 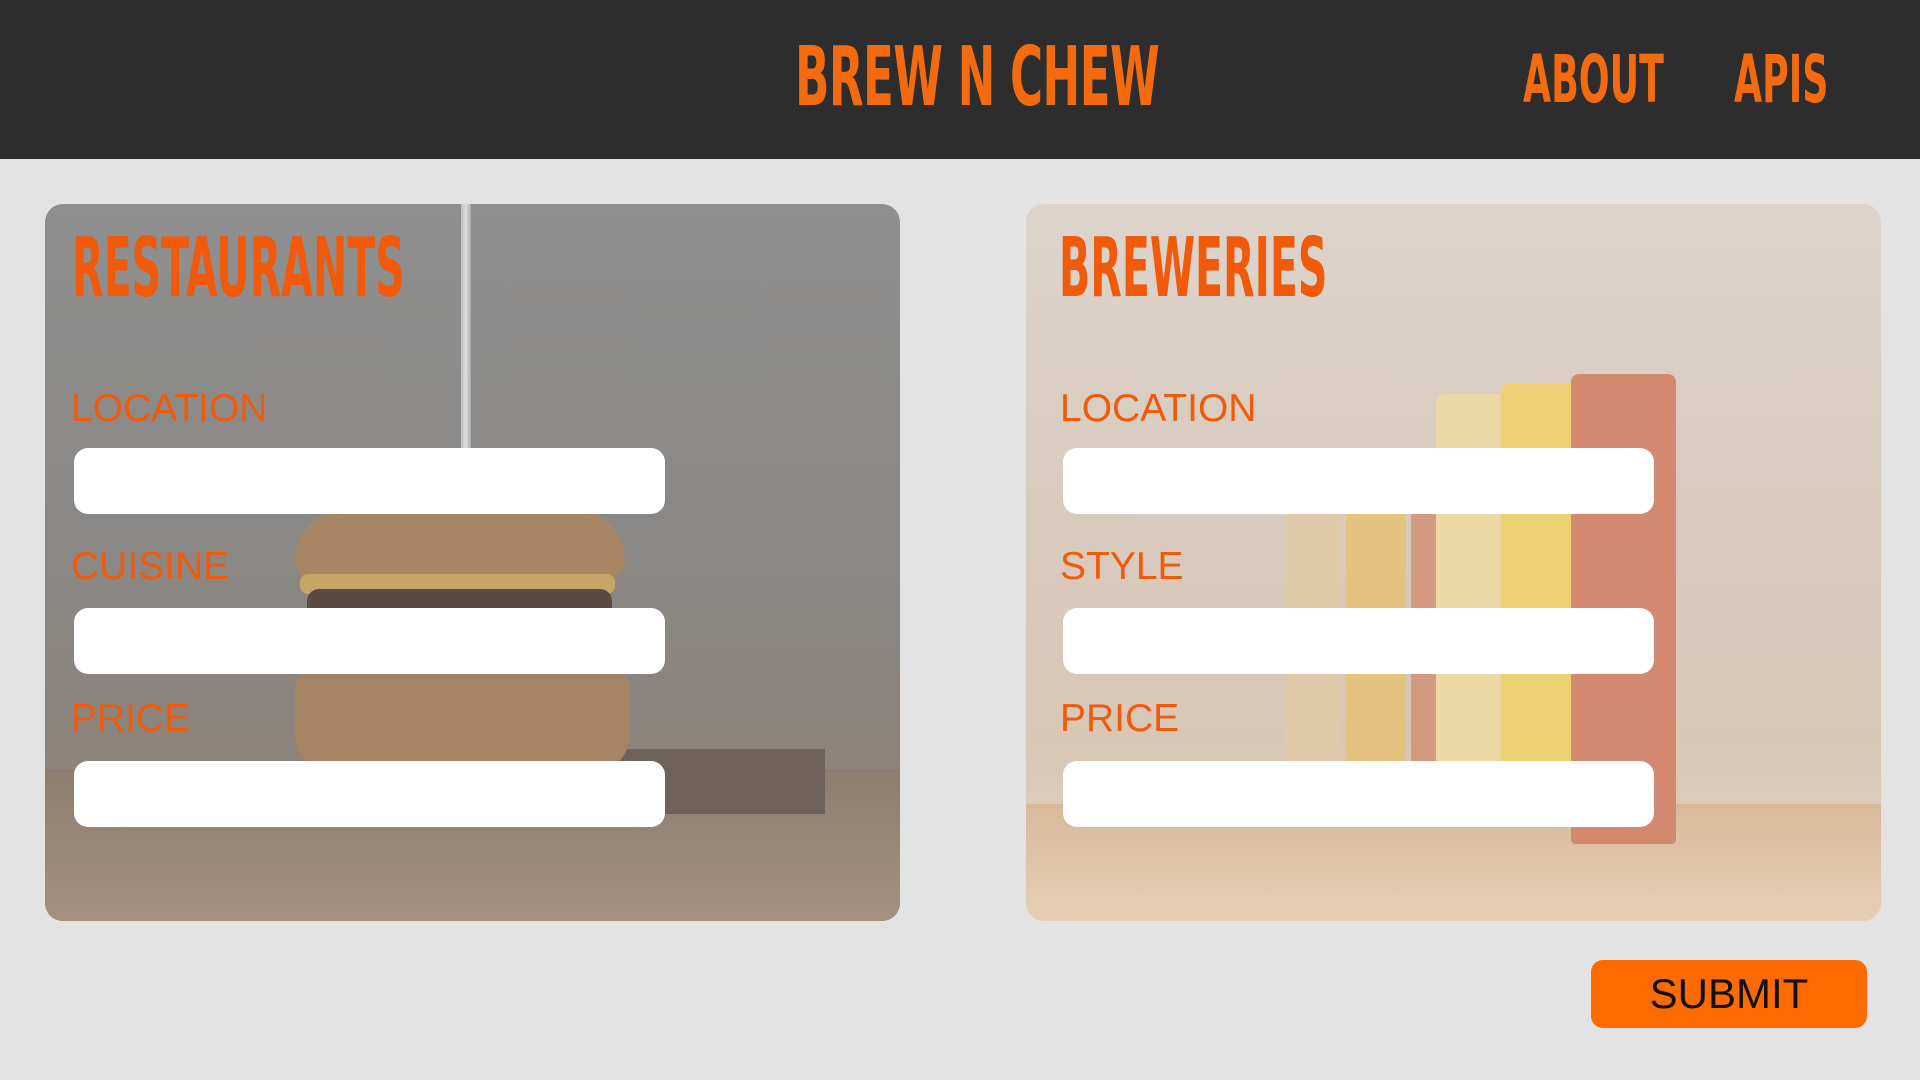 What do you see at coordinates (1358, 481) in the screenshot?
I see `breweries-location-input` at bounding box center [1358, 481].